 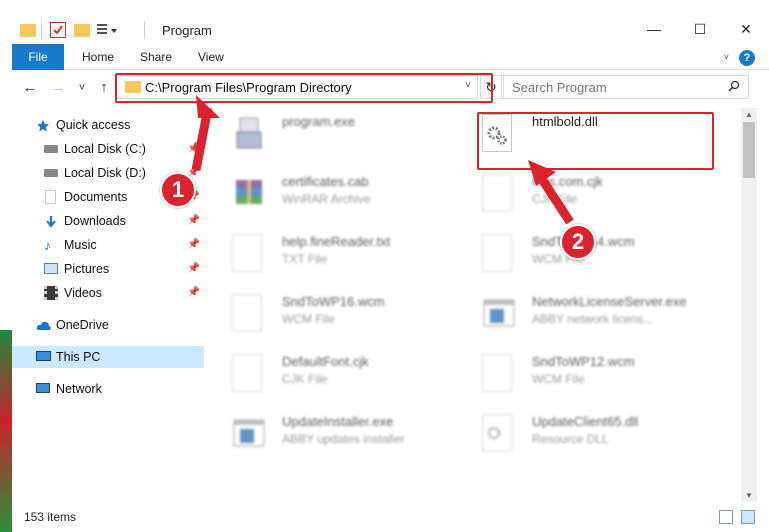 I want to click on annotation-arrows, so click(x=382, y=160).